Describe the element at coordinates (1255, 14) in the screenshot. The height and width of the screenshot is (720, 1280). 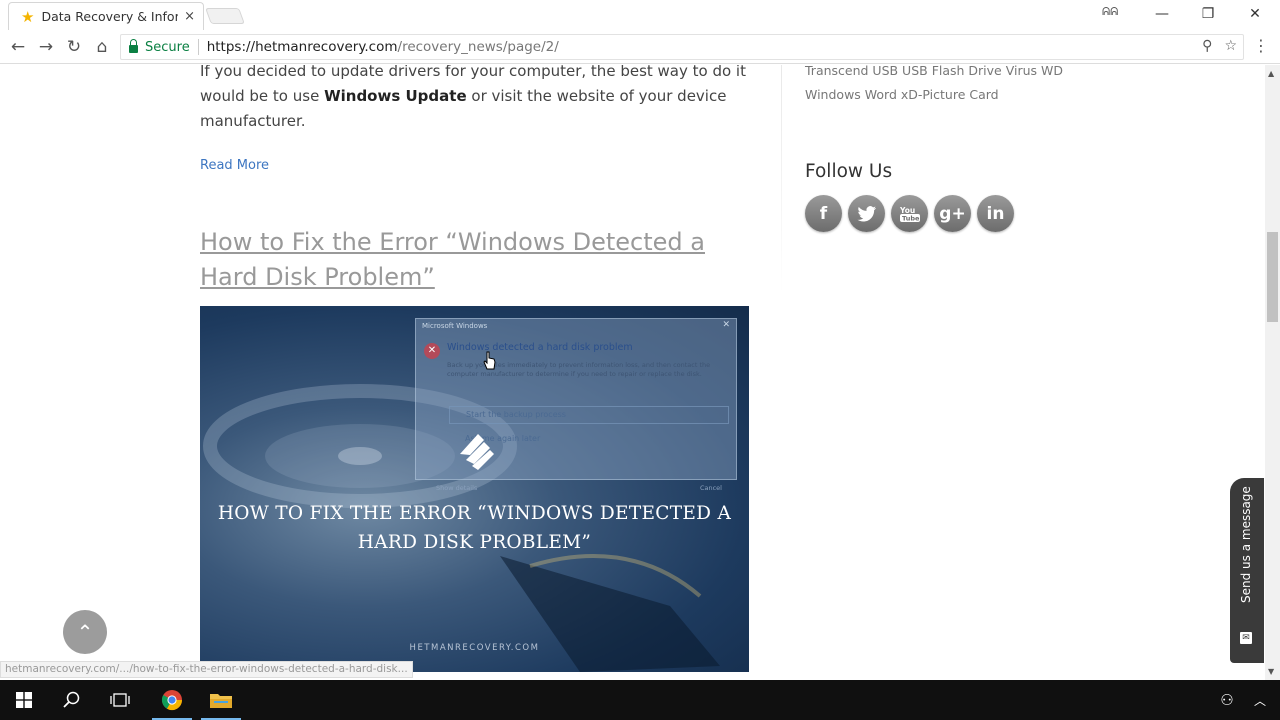
I see `close-window-button: ✕` at that location.